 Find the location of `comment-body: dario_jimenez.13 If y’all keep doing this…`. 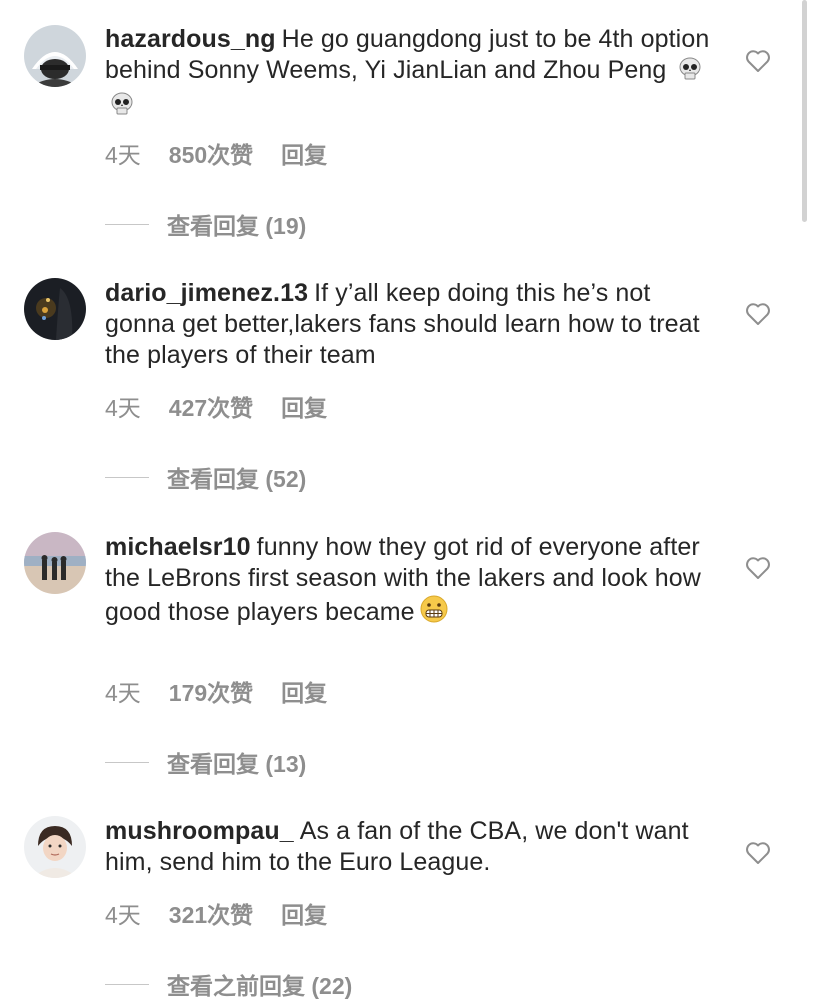

comment-body: dario_jimenez.13 If y’all keep doing this… is located at coordinates (415, 324).